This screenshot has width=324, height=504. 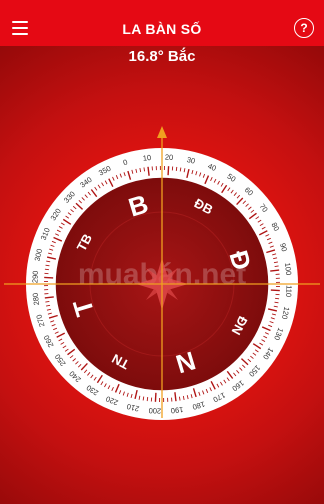 I want to click on degree-label: 100, so click(x=288, y=268).